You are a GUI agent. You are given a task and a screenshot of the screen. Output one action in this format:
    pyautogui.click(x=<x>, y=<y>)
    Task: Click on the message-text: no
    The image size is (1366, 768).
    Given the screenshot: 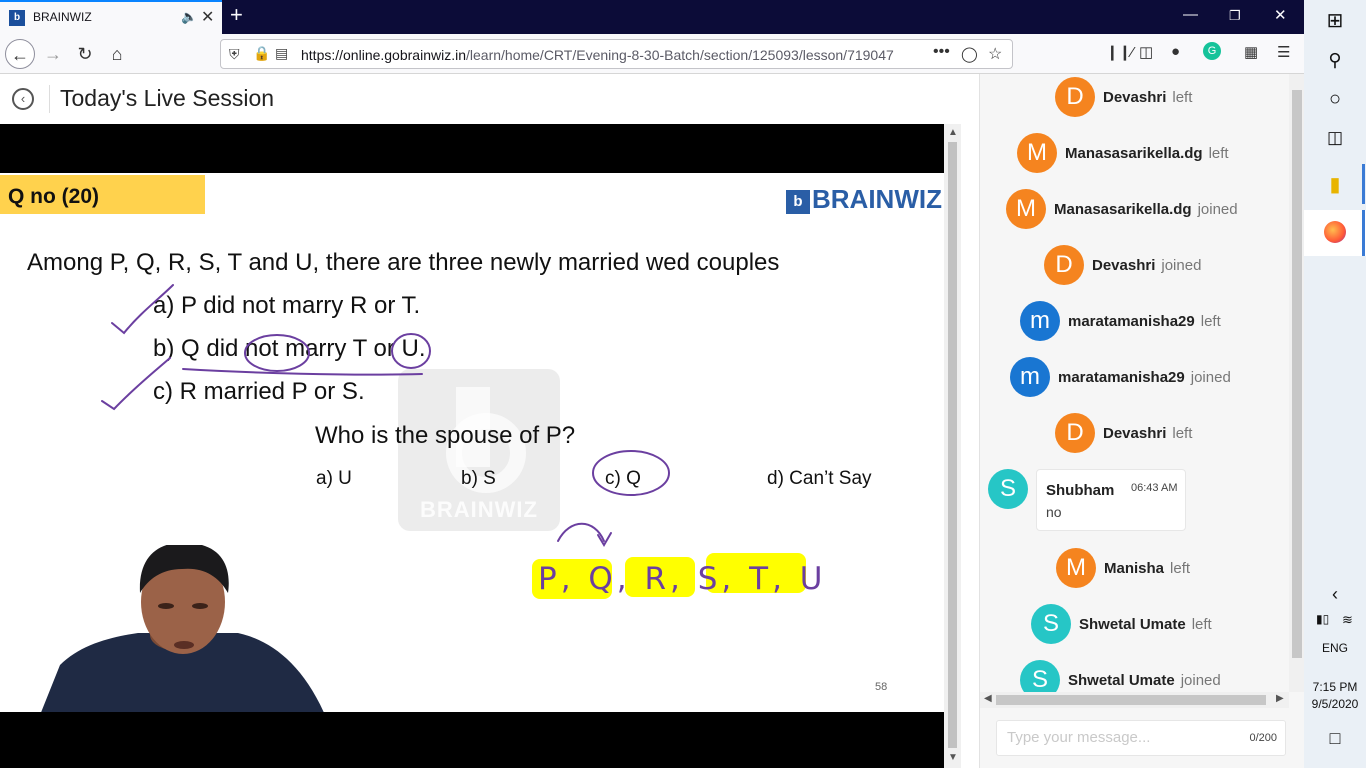 What is the action you would take?
    pyautogui.click(x=1054, y=512)
    